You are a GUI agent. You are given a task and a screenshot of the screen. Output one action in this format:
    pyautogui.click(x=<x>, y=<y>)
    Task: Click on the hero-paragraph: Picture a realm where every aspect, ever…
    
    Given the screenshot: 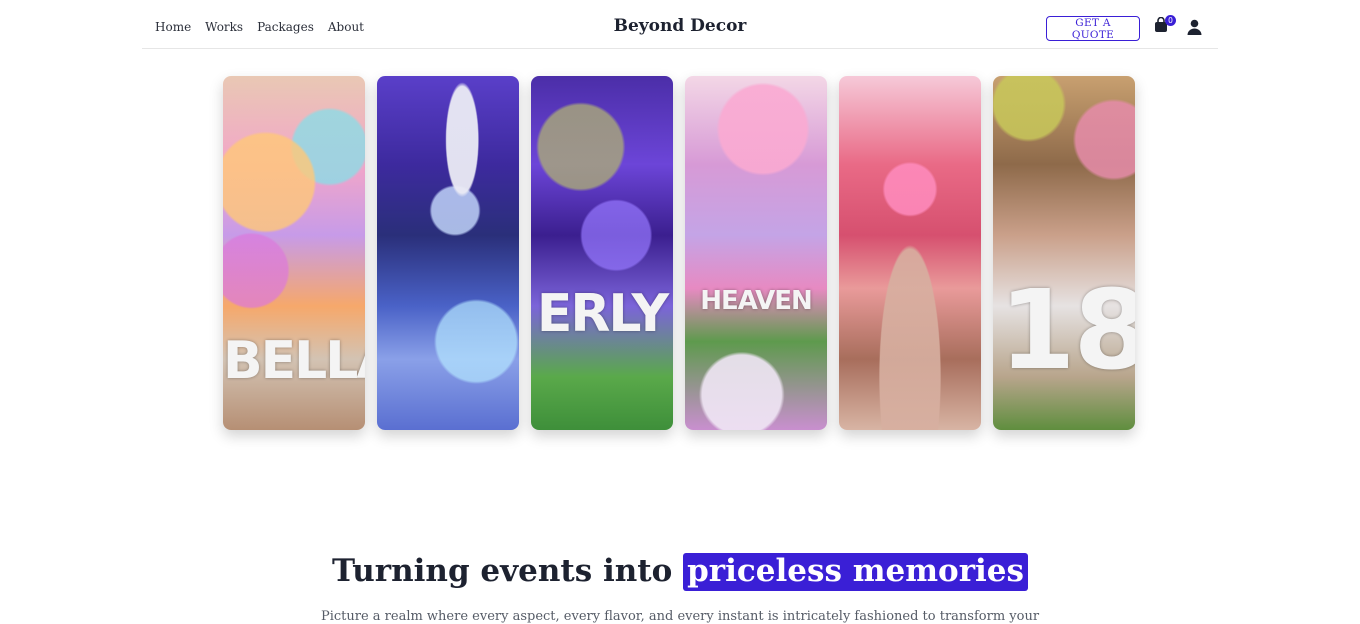 What is the action you would take?
    pyautogui.click(x=680, y=616)
    